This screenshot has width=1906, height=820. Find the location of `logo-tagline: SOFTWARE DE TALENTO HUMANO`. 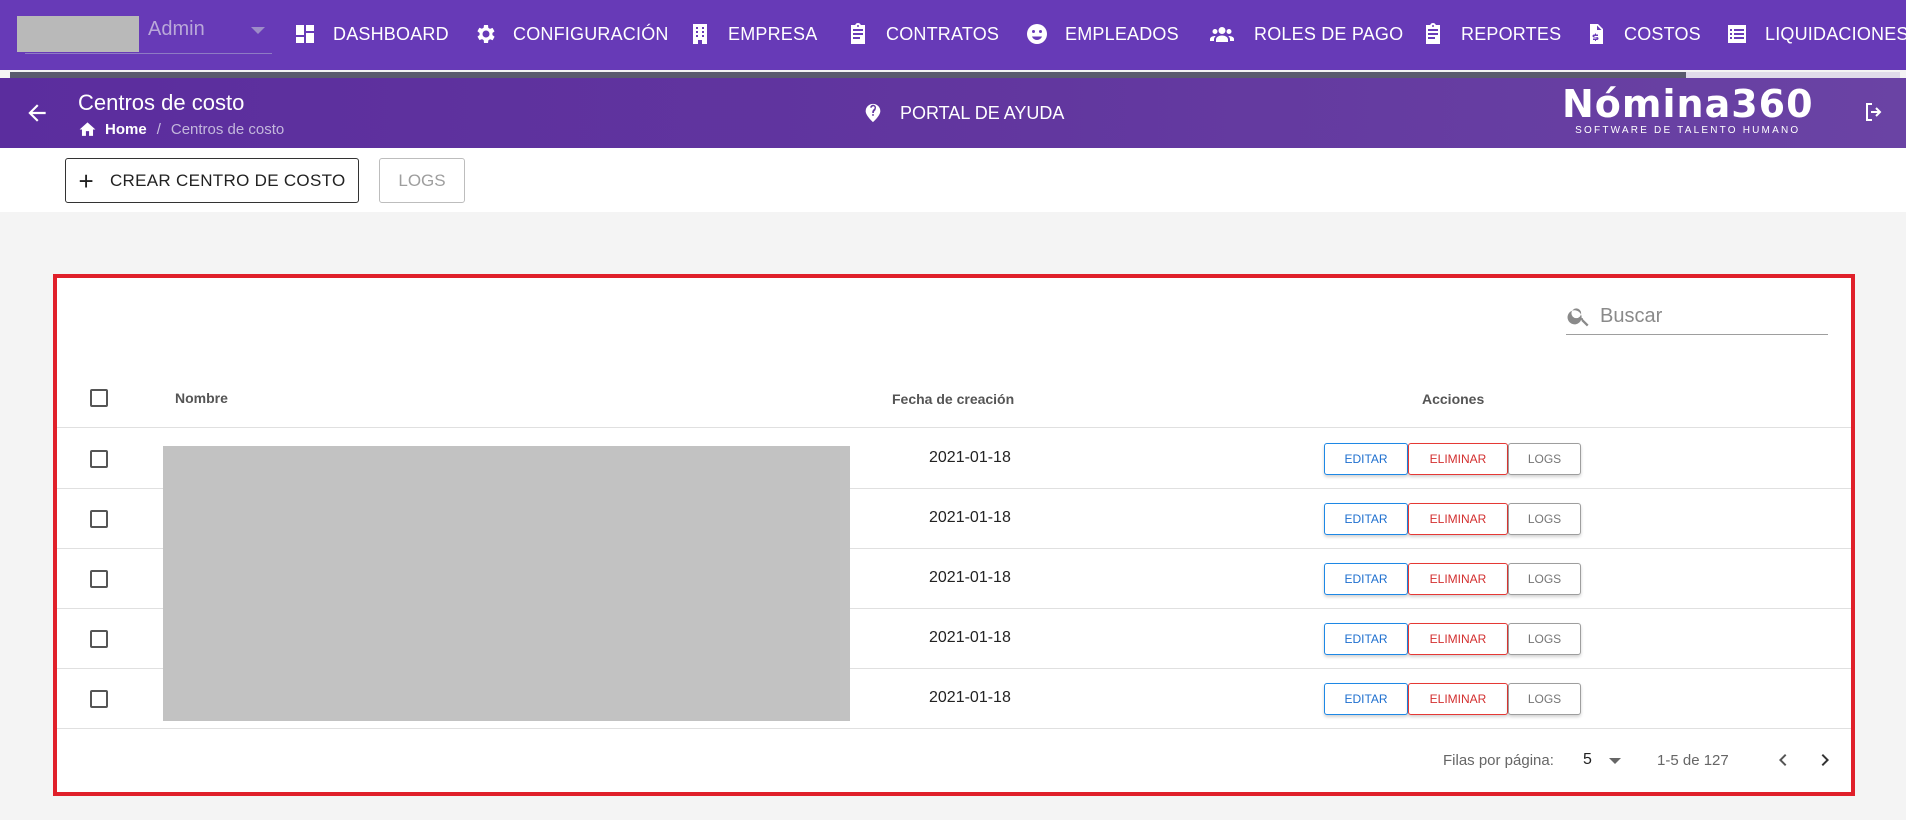

logo-tagline: SOFTWARE DE TALENTO HUMANO is located at coordinates (1688, 130).